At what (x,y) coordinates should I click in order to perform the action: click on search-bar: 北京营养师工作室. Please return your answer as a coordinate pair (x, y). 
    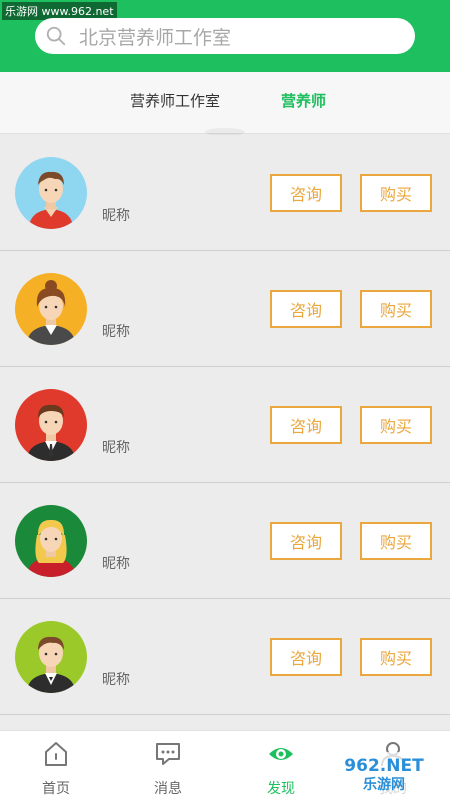
    Looking at the image, I should click on (225, 36).